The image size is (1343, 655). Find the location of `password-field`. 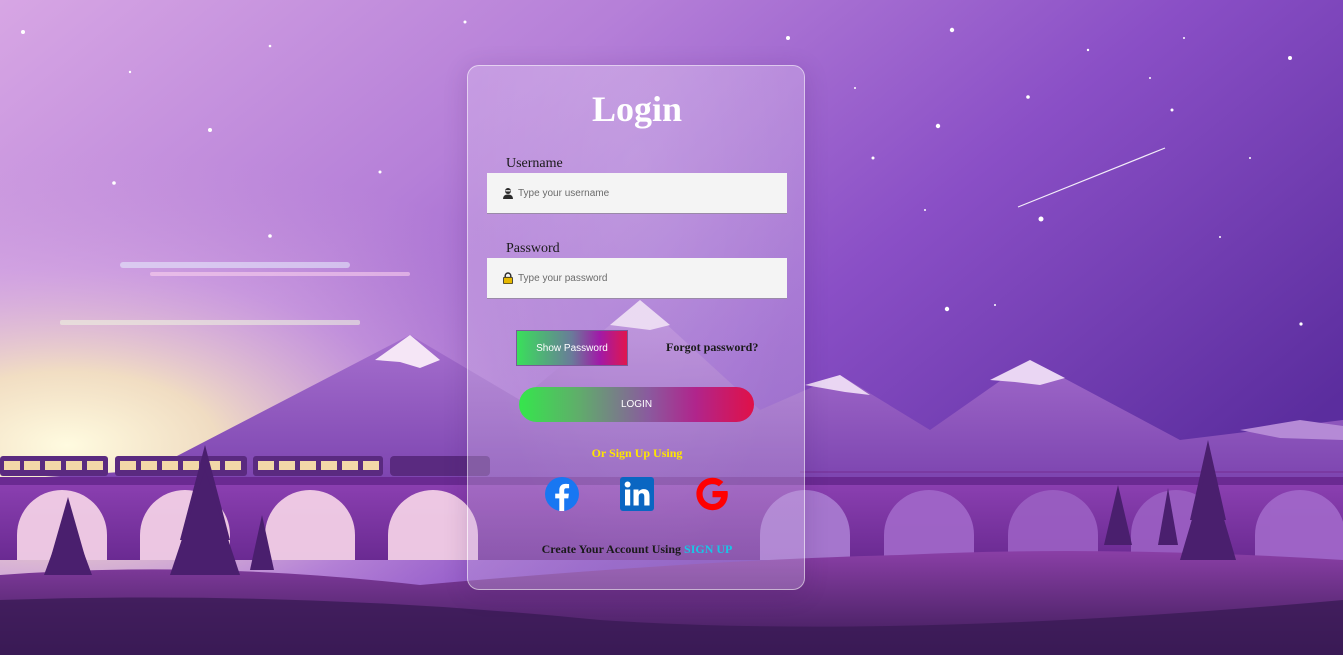

password-field is located at coordinates (637, 278).